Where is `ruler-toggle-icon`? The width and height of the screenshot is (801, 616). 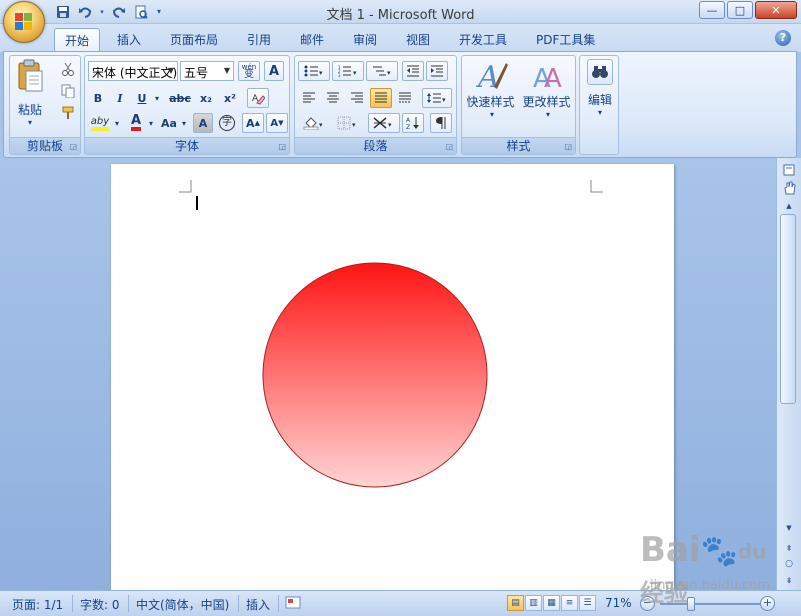 ruler-toggle-icon is located at coordinates (789, 170).